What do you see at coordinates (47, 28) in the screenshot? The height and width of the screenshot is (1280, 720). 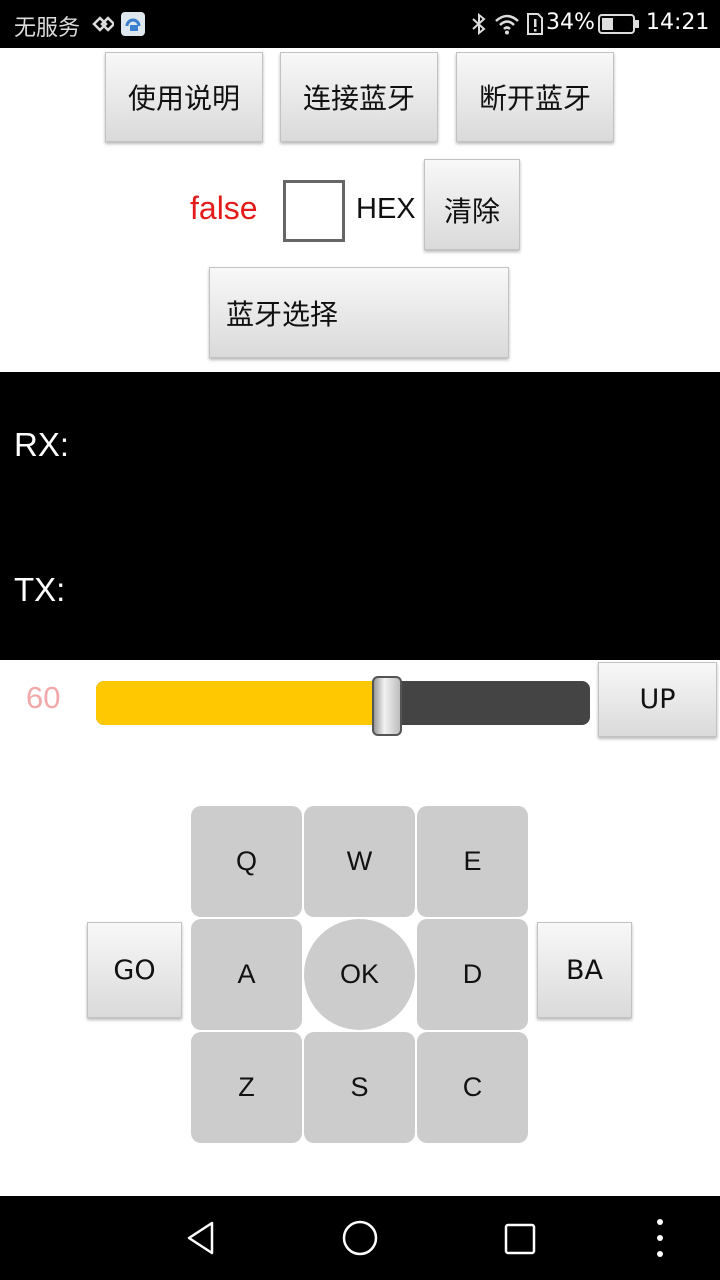 I see `carrier-text: 无服务` at bounding box center [47, 28].